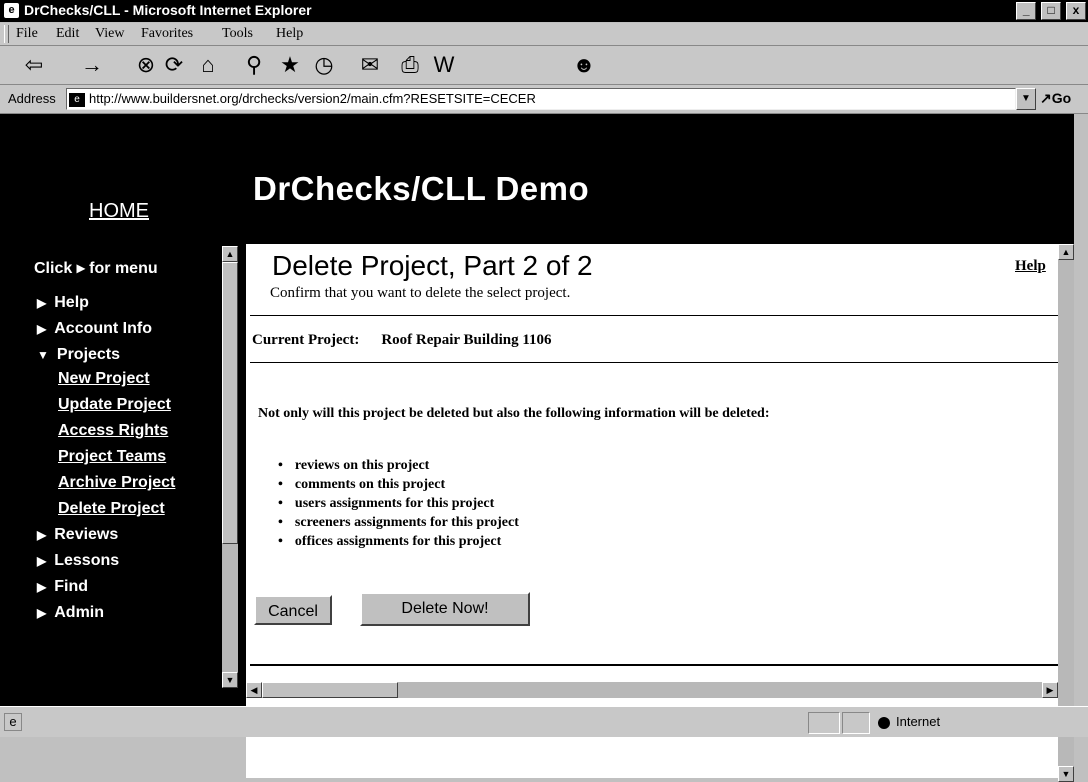 The image size is (1088, 782). What do you see at coordinates (1026, 99) in the screenshot?
I see `address-dropdown-button: ▼` at bounding box center [1026, 99].